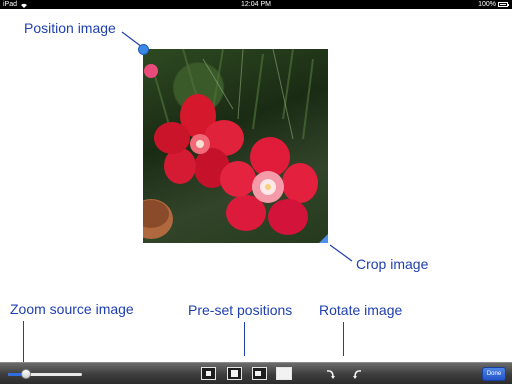  I want to click on leader-zoom-source, so click(23, 343).